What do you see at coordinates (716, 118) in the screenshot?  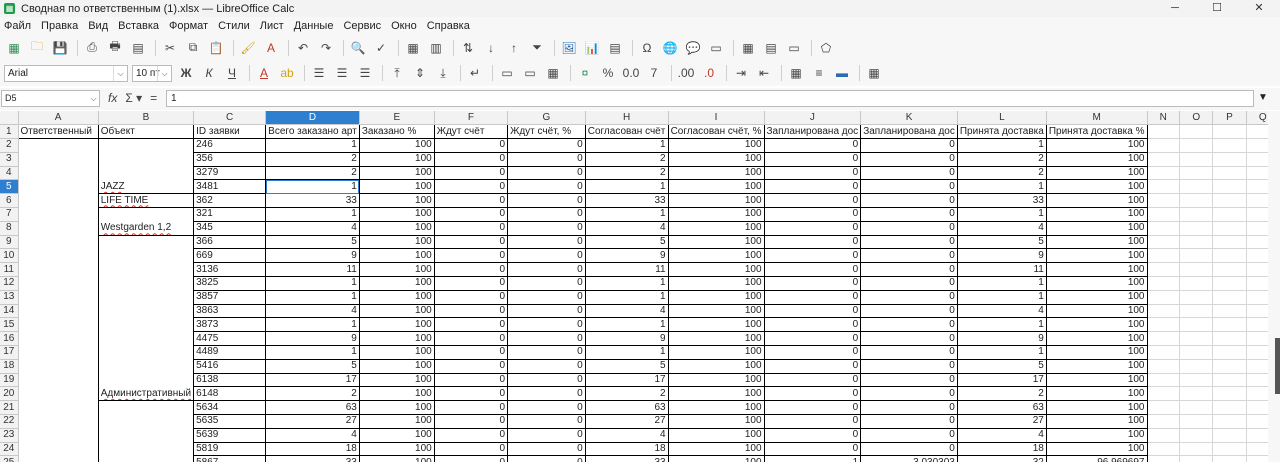 I see `column-header: I` at bounding box center [716, 118].